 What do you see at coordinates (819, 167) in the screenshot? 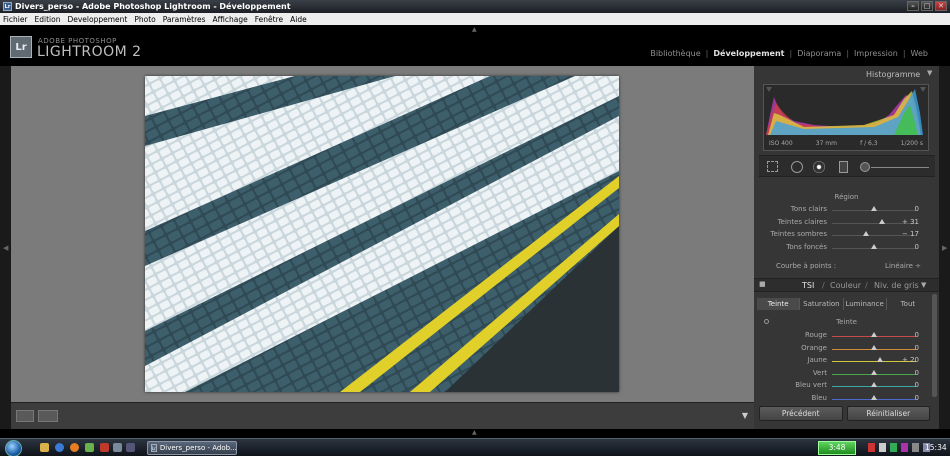
I see `red-eye-icon` at bounding box center [819, 167].